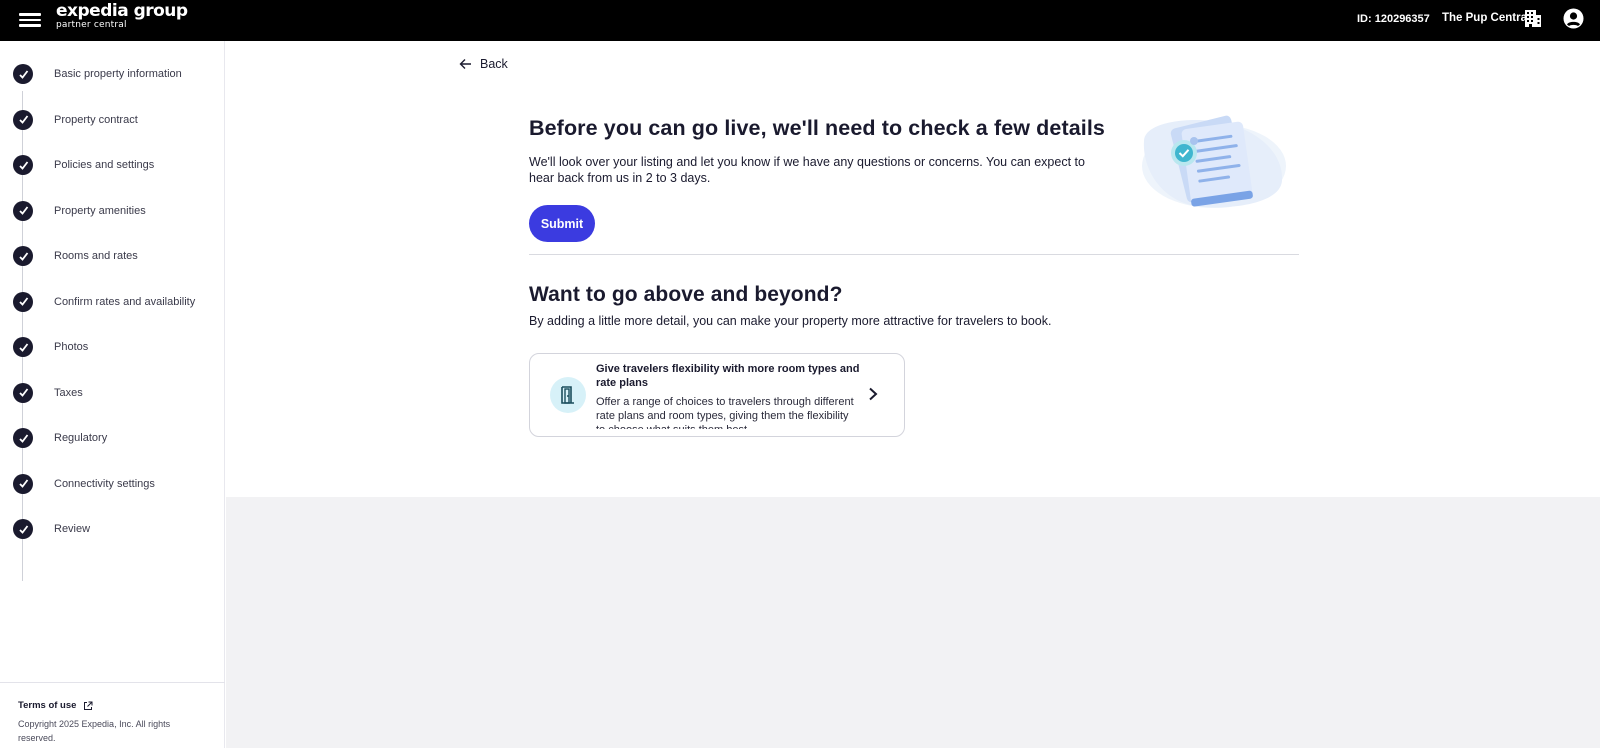  Describe the element at coordinates (47, 705) in the screenshot. I see `terms-label: Terms of use` at that location.